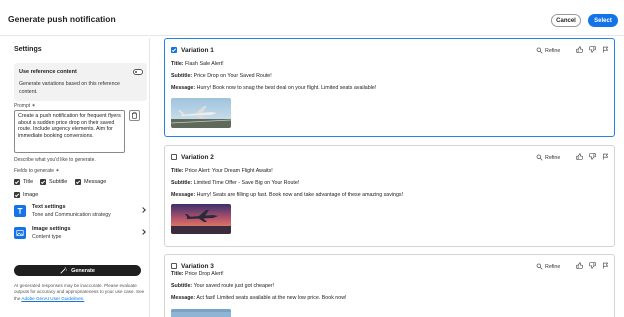 The height and width of the screenshot is (317, 624). I want to click on settings-title: Settings, so click(28, 49).